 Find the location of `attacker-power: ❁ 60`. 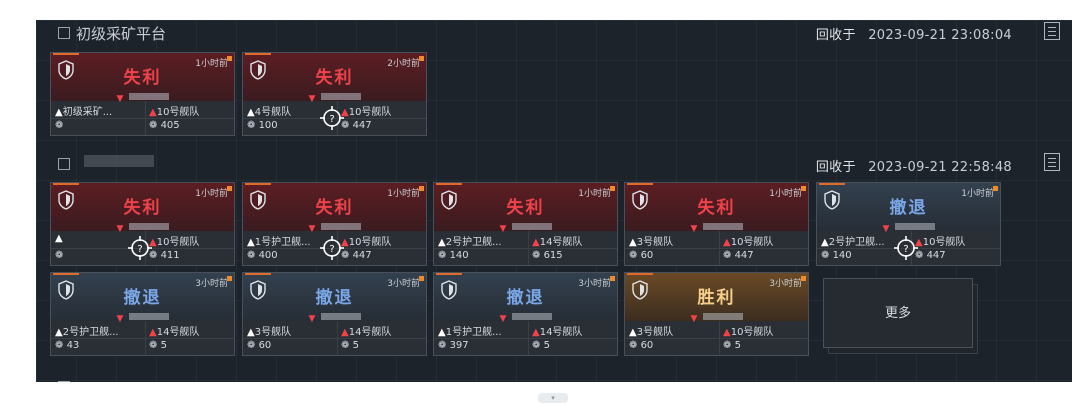

attacker-power: ❁ 60 is located at coordinates (641, 345).